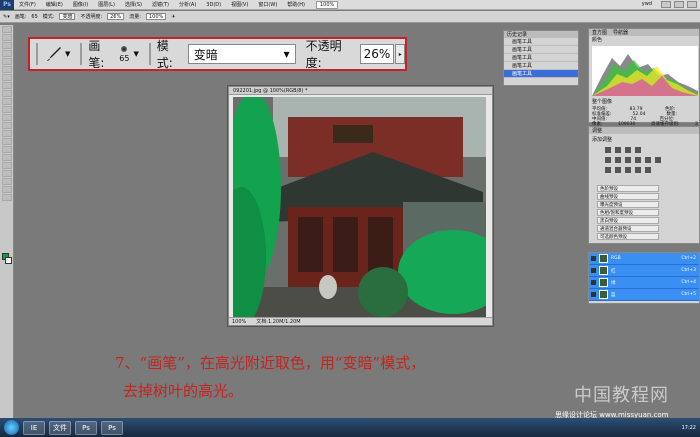 The width and height of the screenshot is (700, 437). I want to click on selective-color-icon, so click(648, 170).